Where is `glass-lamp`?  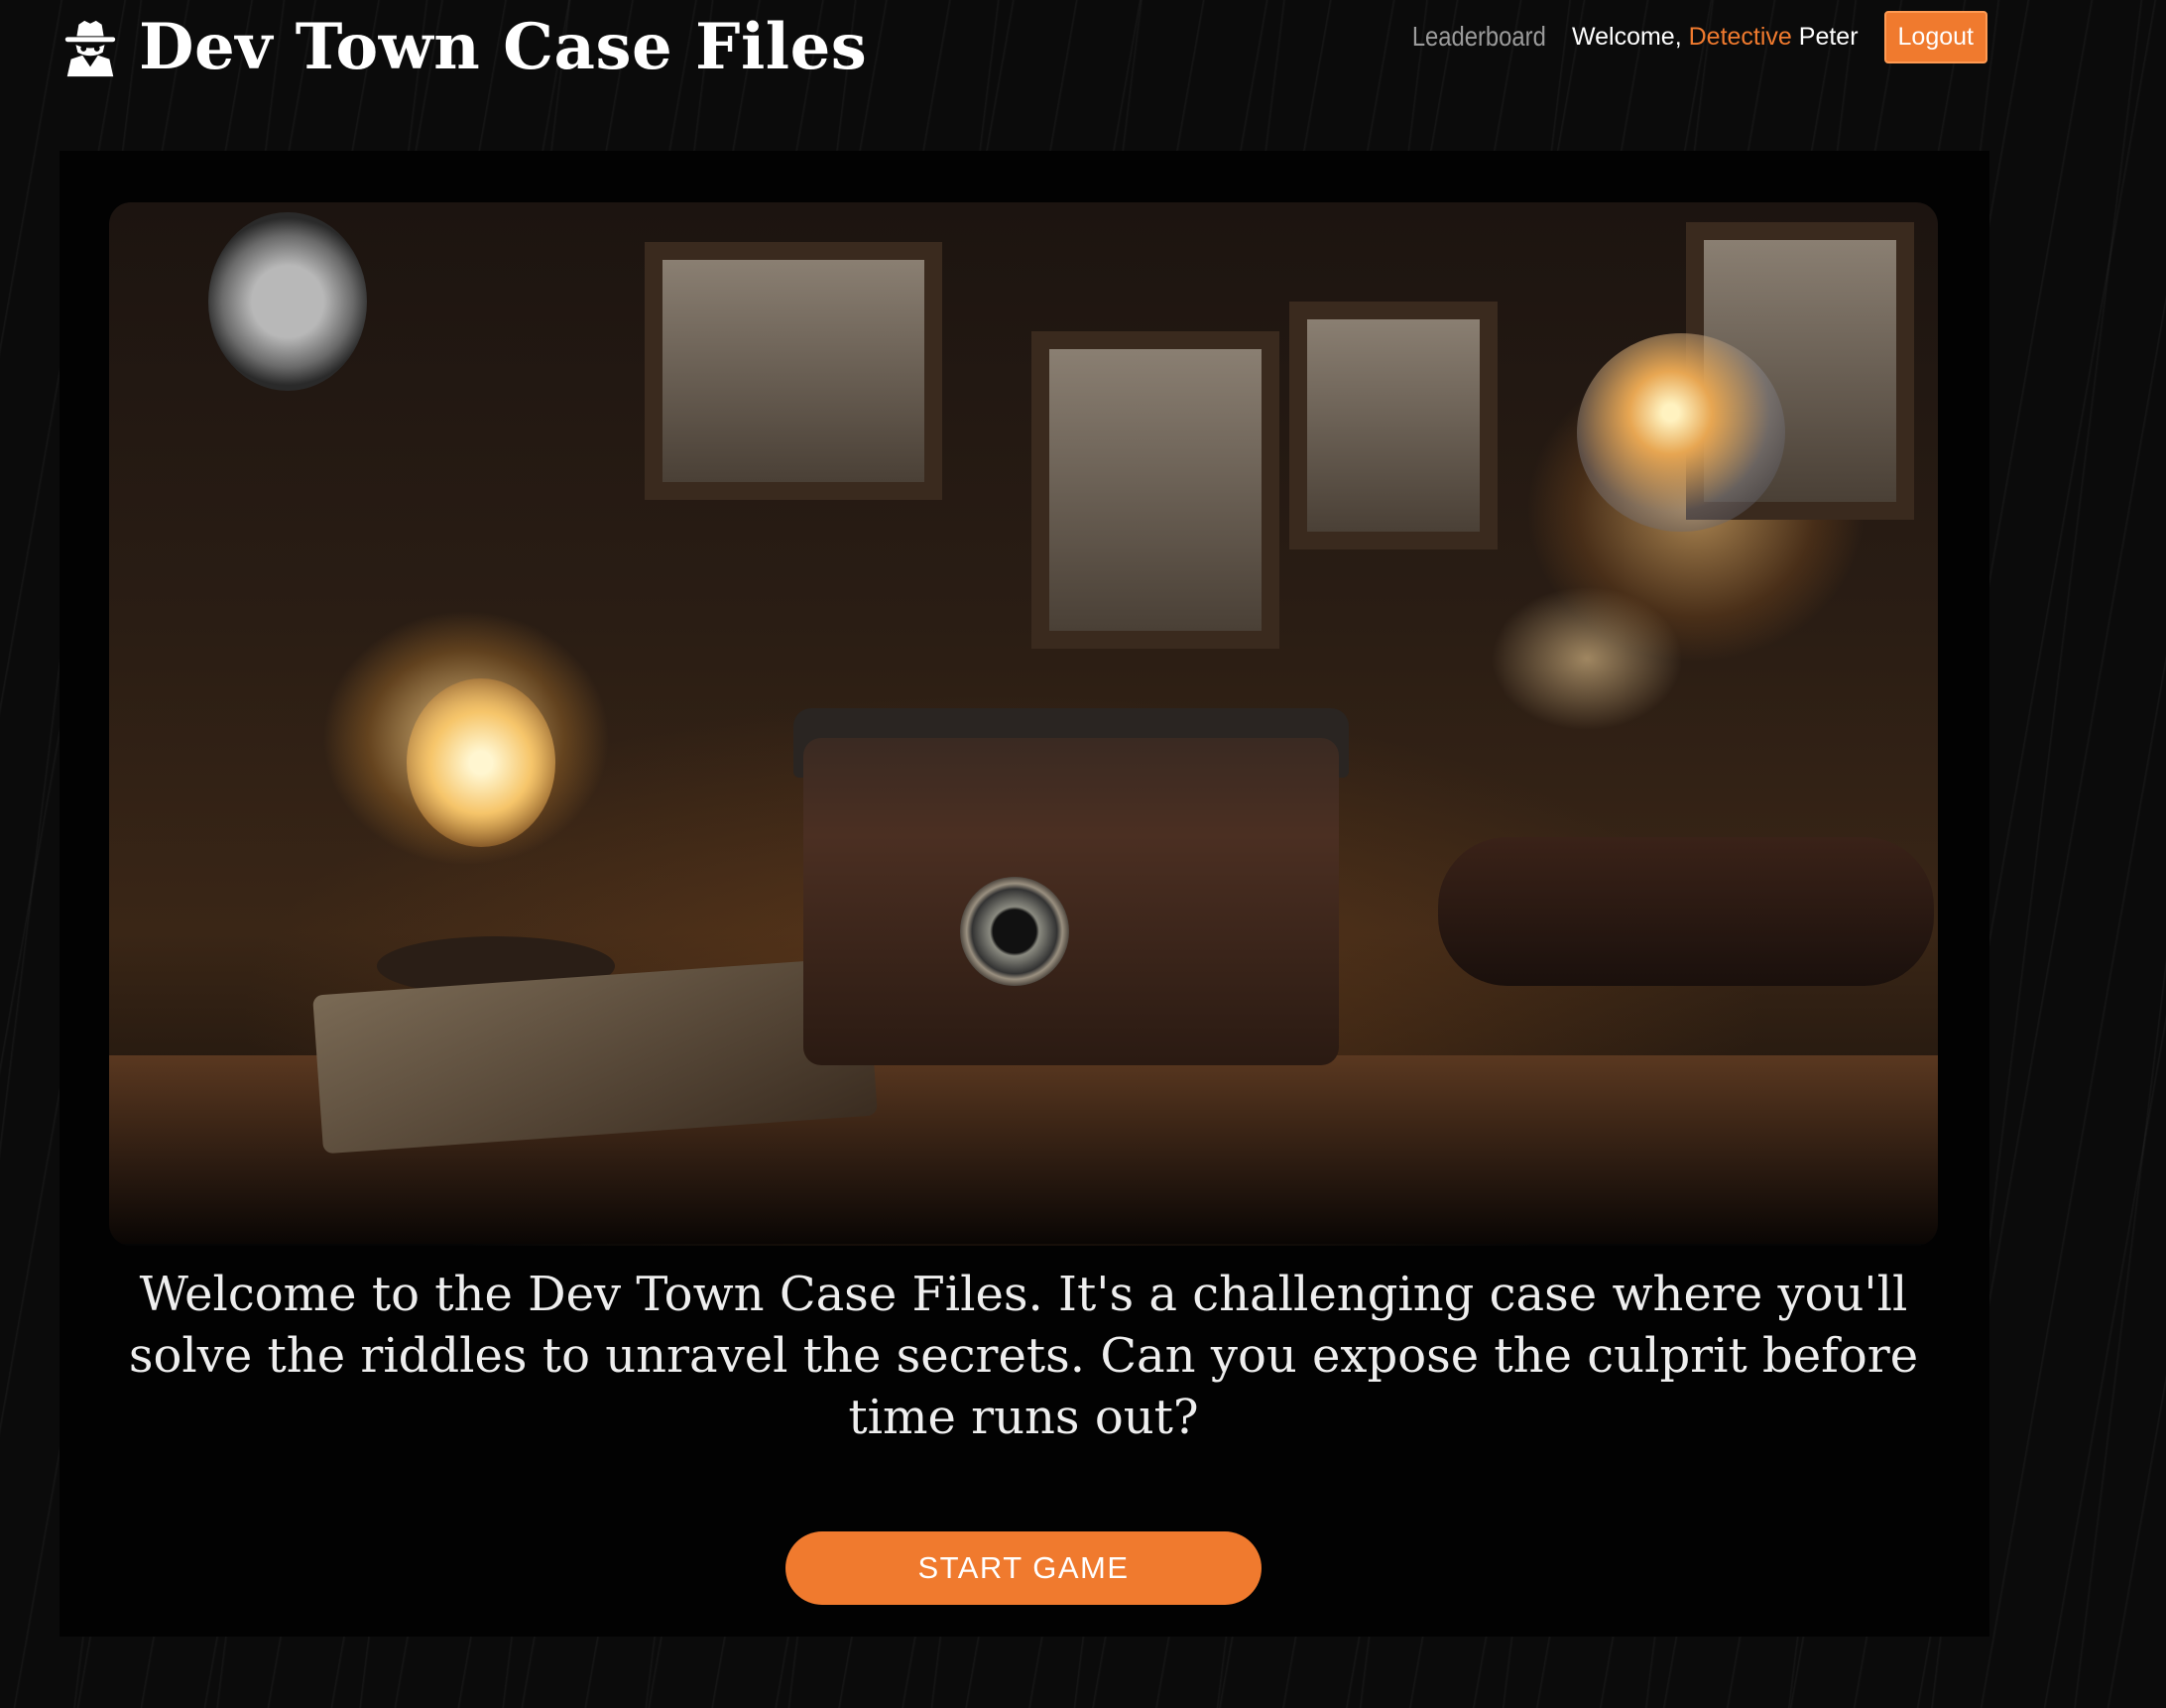 glass-lamp is located at coordinates (1681, 432).